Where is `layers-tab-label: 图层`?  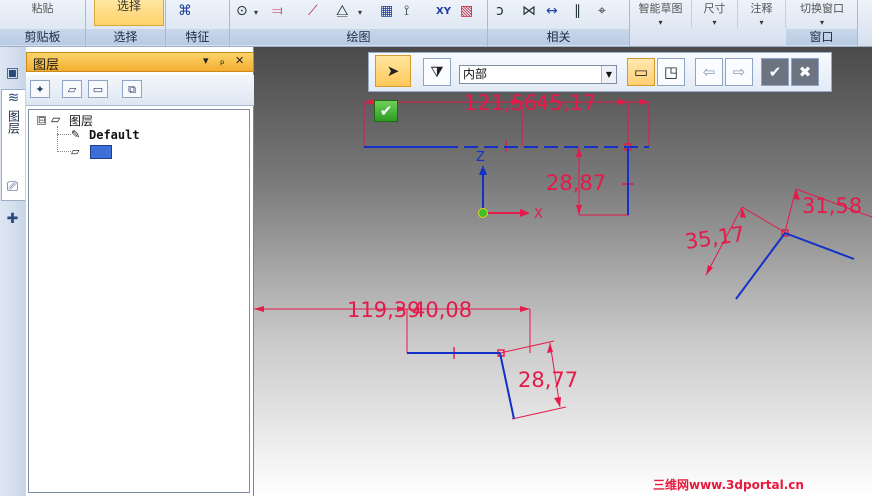
layers-tab-label: 图层 is located at coordinates (13, 122).